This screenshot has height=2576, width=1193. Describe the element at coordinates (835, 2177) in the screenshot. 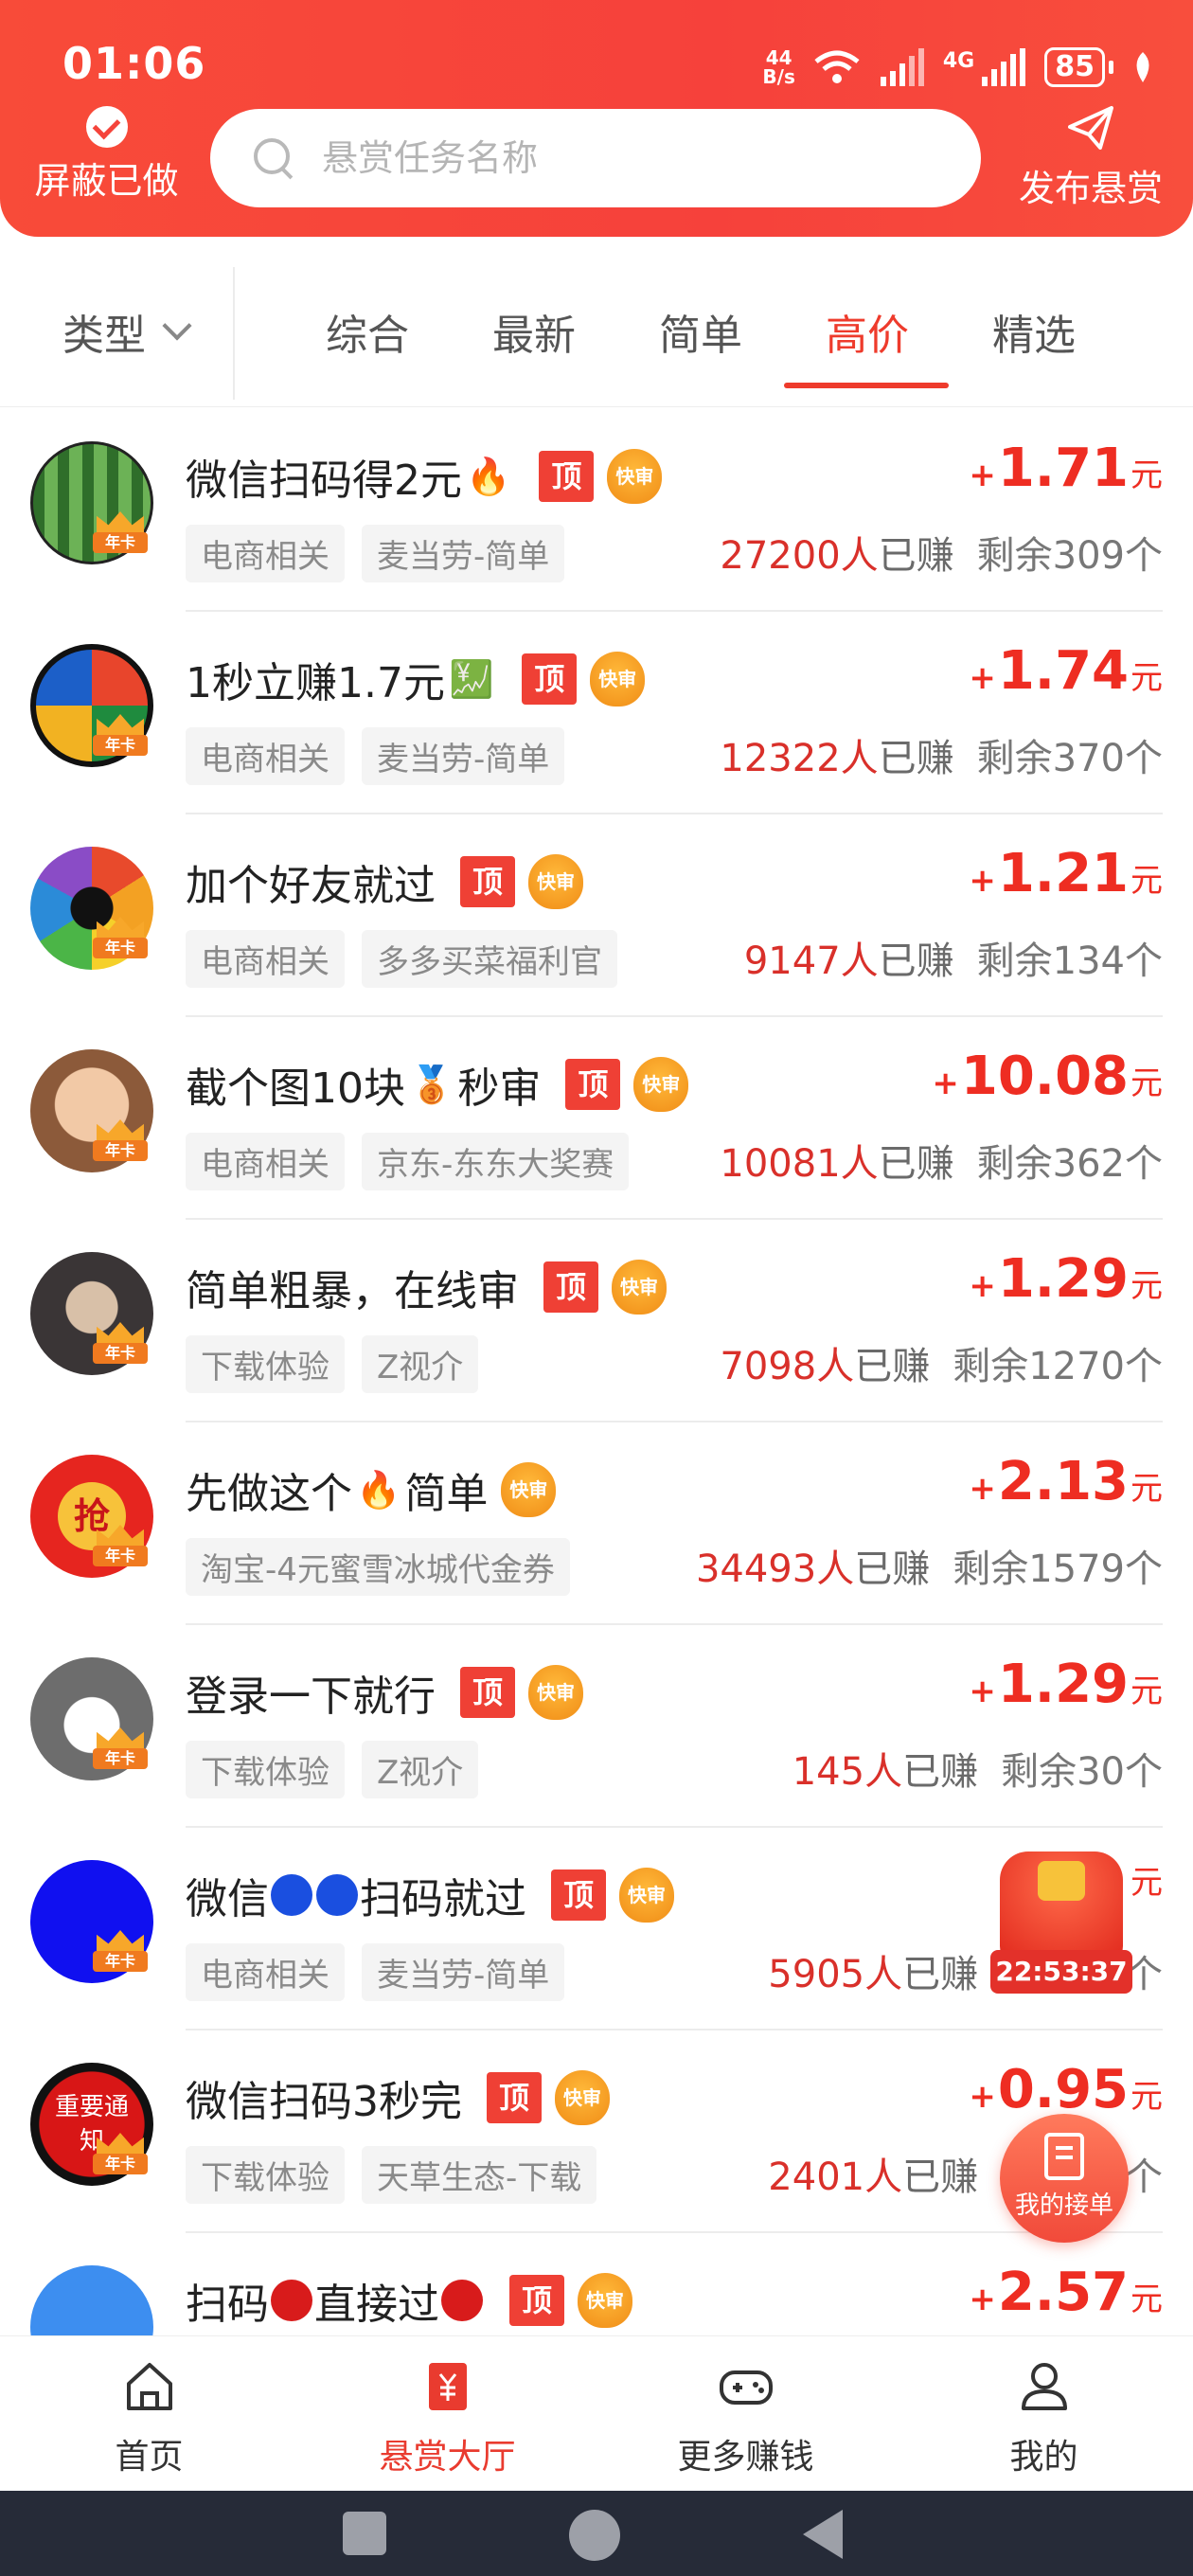

I see `earned-count: 2401人` at that location.